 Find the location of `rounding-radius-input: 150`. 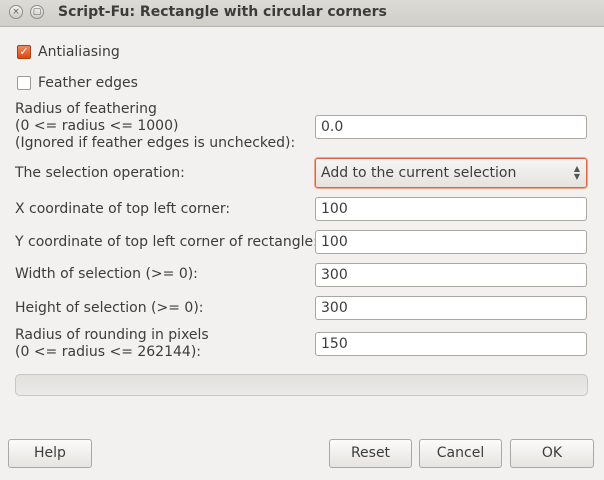

rounding-radius-input: 150 is located at coordinates (451, 344).